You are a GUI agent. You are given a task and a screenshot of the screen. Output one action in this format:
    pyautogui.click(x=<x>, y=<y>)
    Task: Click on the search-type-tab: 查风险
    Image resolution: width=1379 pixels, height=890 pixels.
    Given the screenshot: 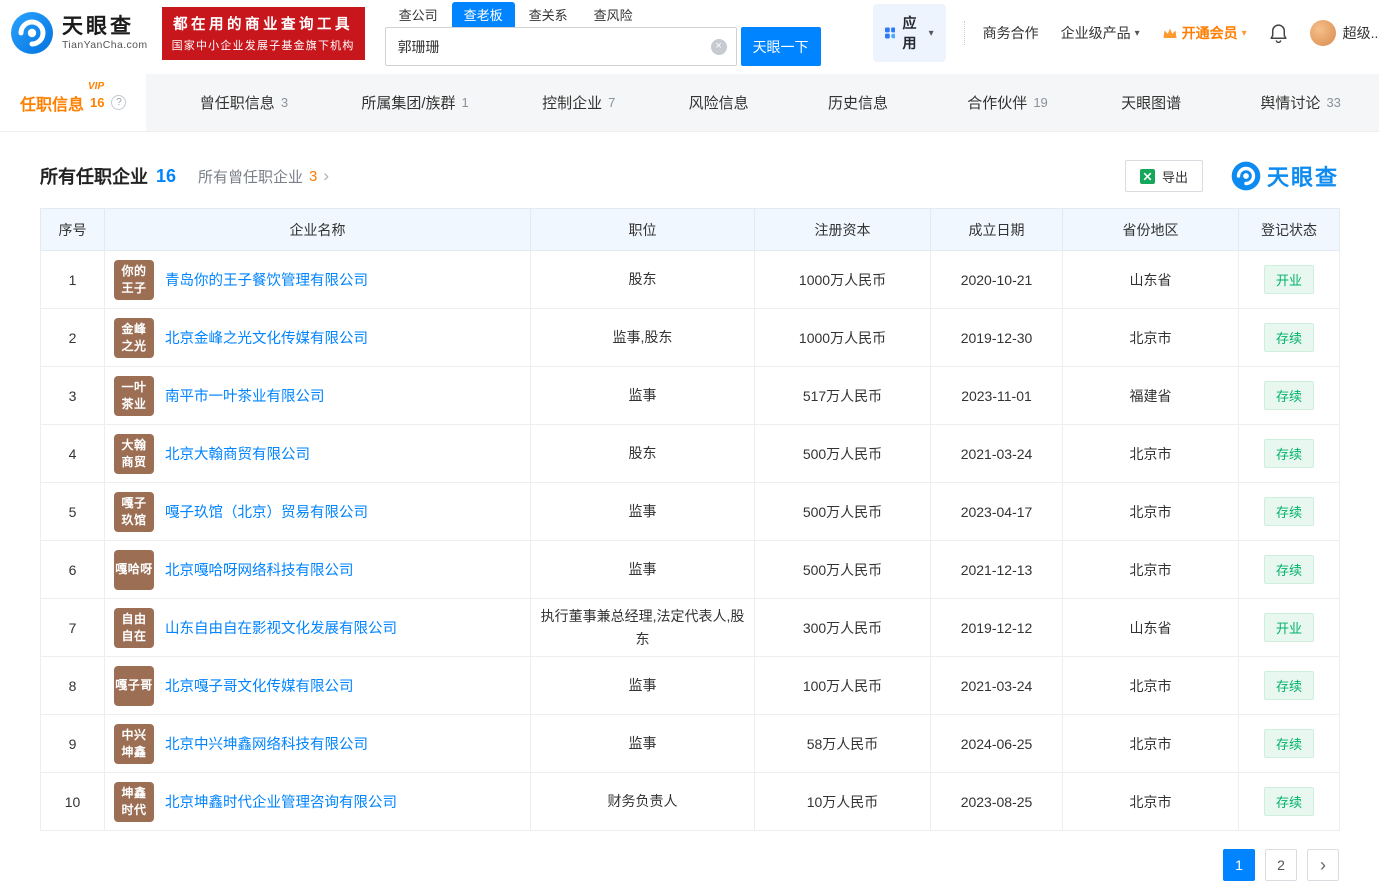 What is the action you would take?
    pyautogui.click(x=613, y=14)
    